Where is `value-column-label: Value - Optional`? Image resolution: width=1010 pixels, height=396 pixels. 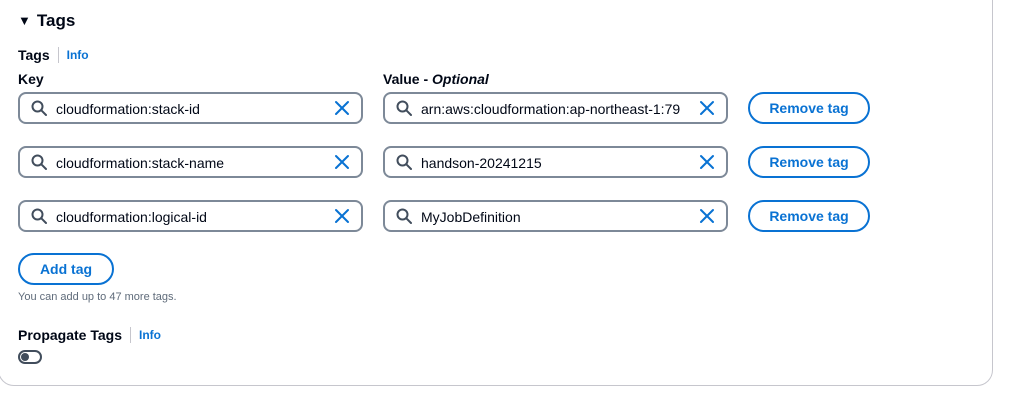
value-column-label: Value - Optional is located at coordinates (436, 79).